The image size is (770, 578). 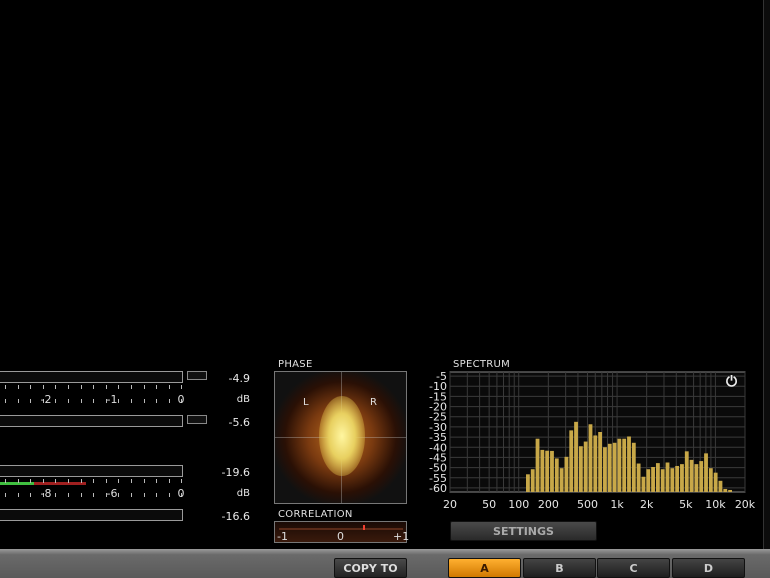 I want to click on copy-to-button: COPY TO, so click(x=370, y=568).